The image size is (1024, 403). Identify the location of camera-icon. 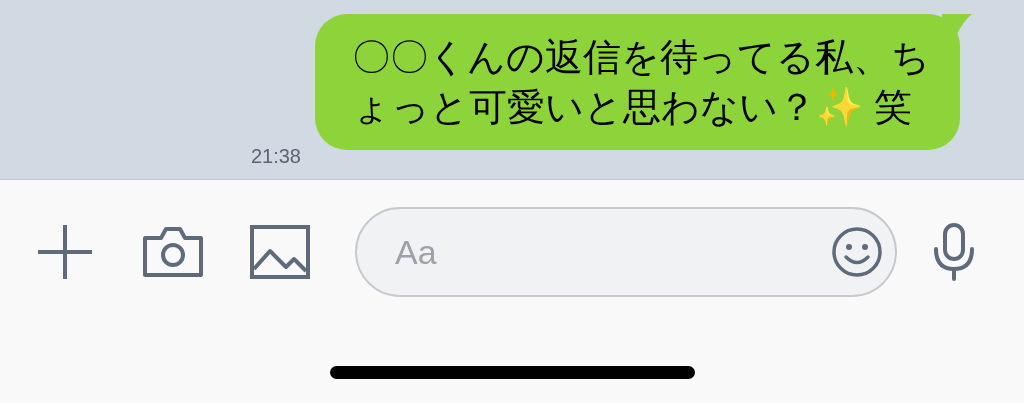
(173, 252).